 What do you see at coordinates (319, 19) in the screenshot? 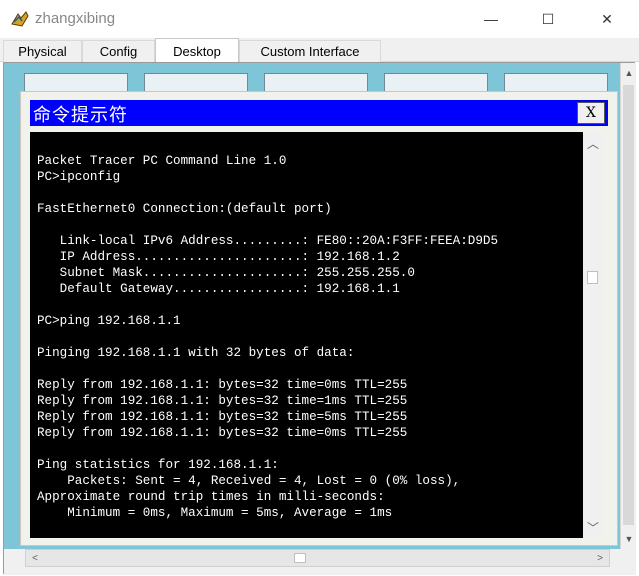
I see `window-titlebar: zhangxibing — ☐ ✕` at bounding box center [319, 19].